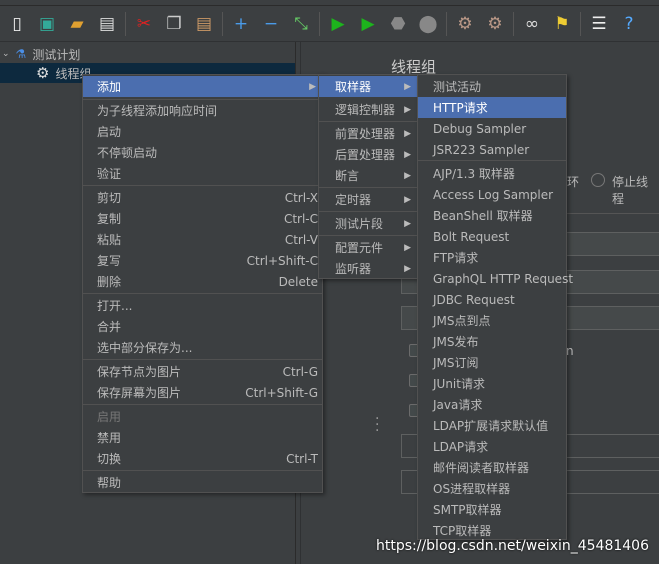 The width and height of the screenshot is (659, 564). I want to click on shortcut: Ctrl+Shift-G, so click(281, 392).